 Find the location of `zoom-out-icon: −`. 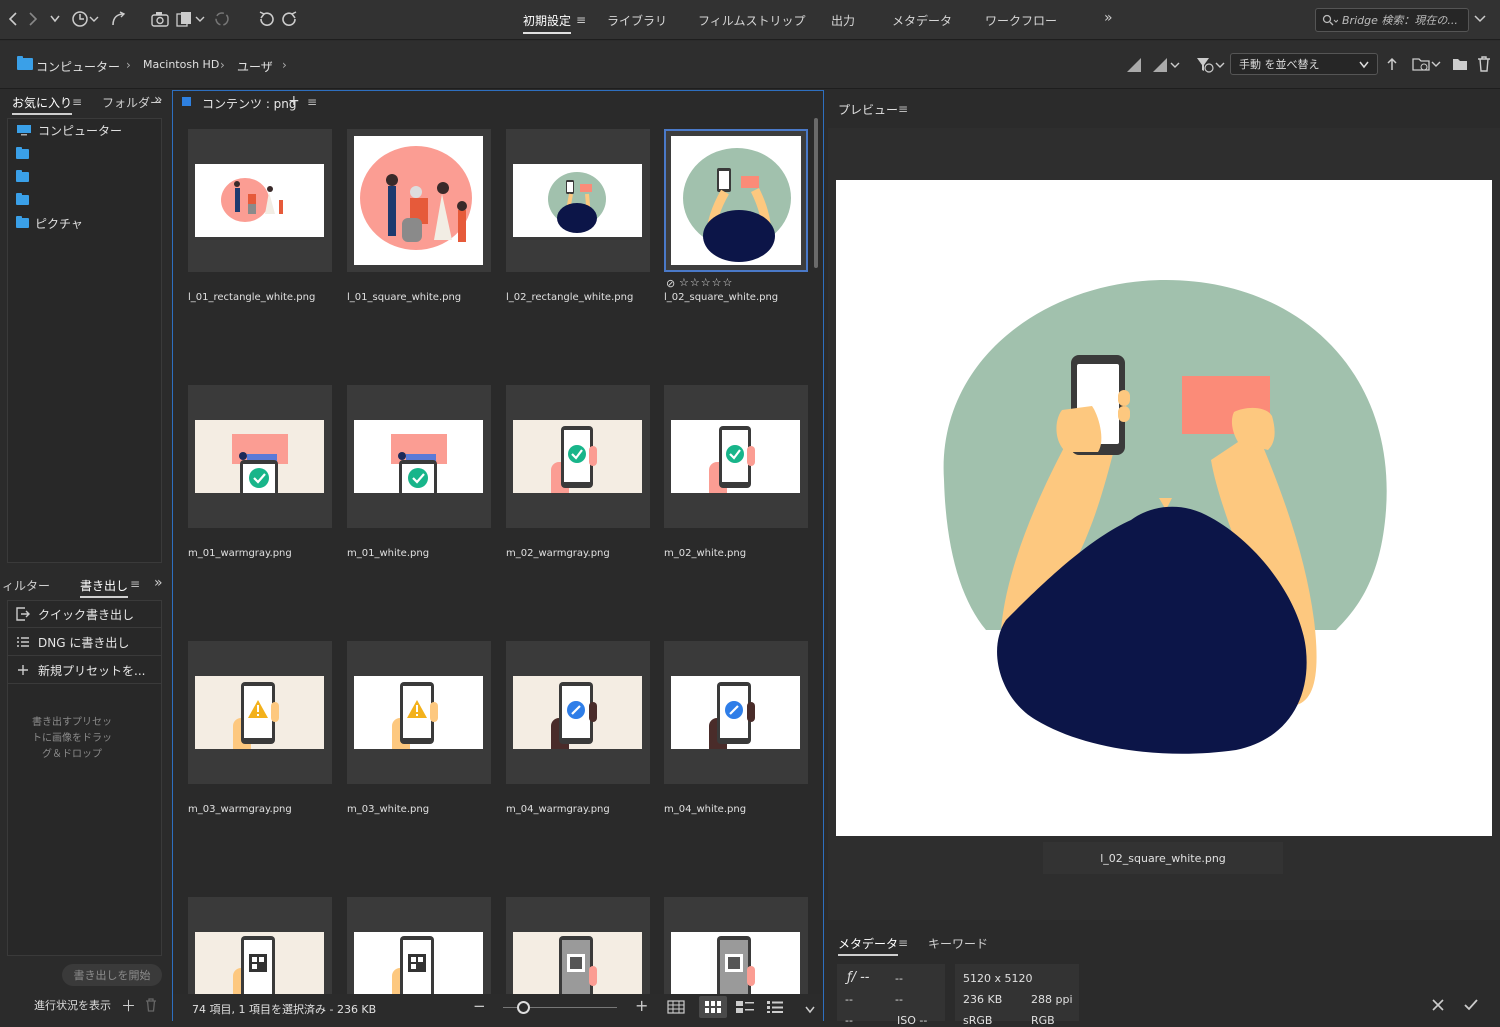

zoom-out-icon: − is located at coordinates (479, 1006).